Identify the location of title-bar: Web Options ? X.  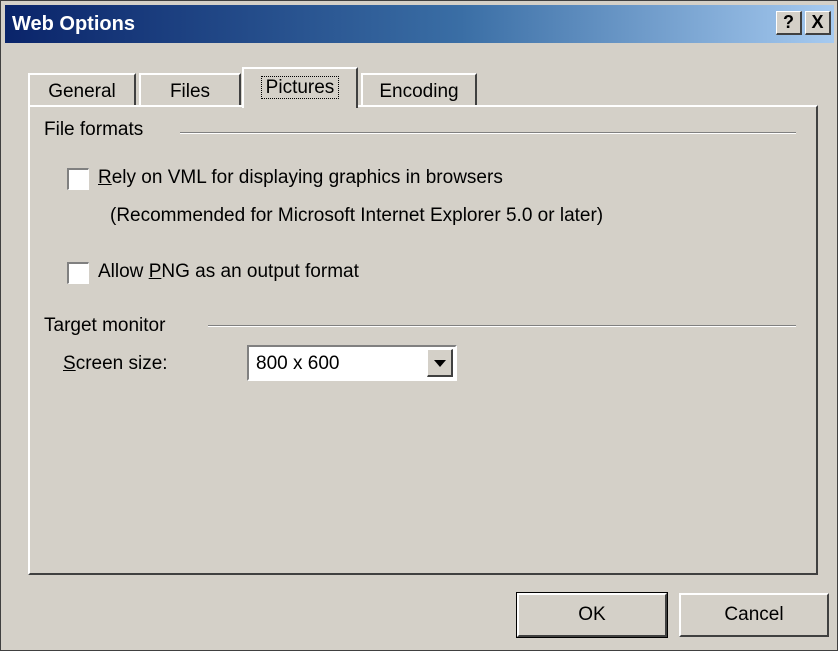
(419, 24).